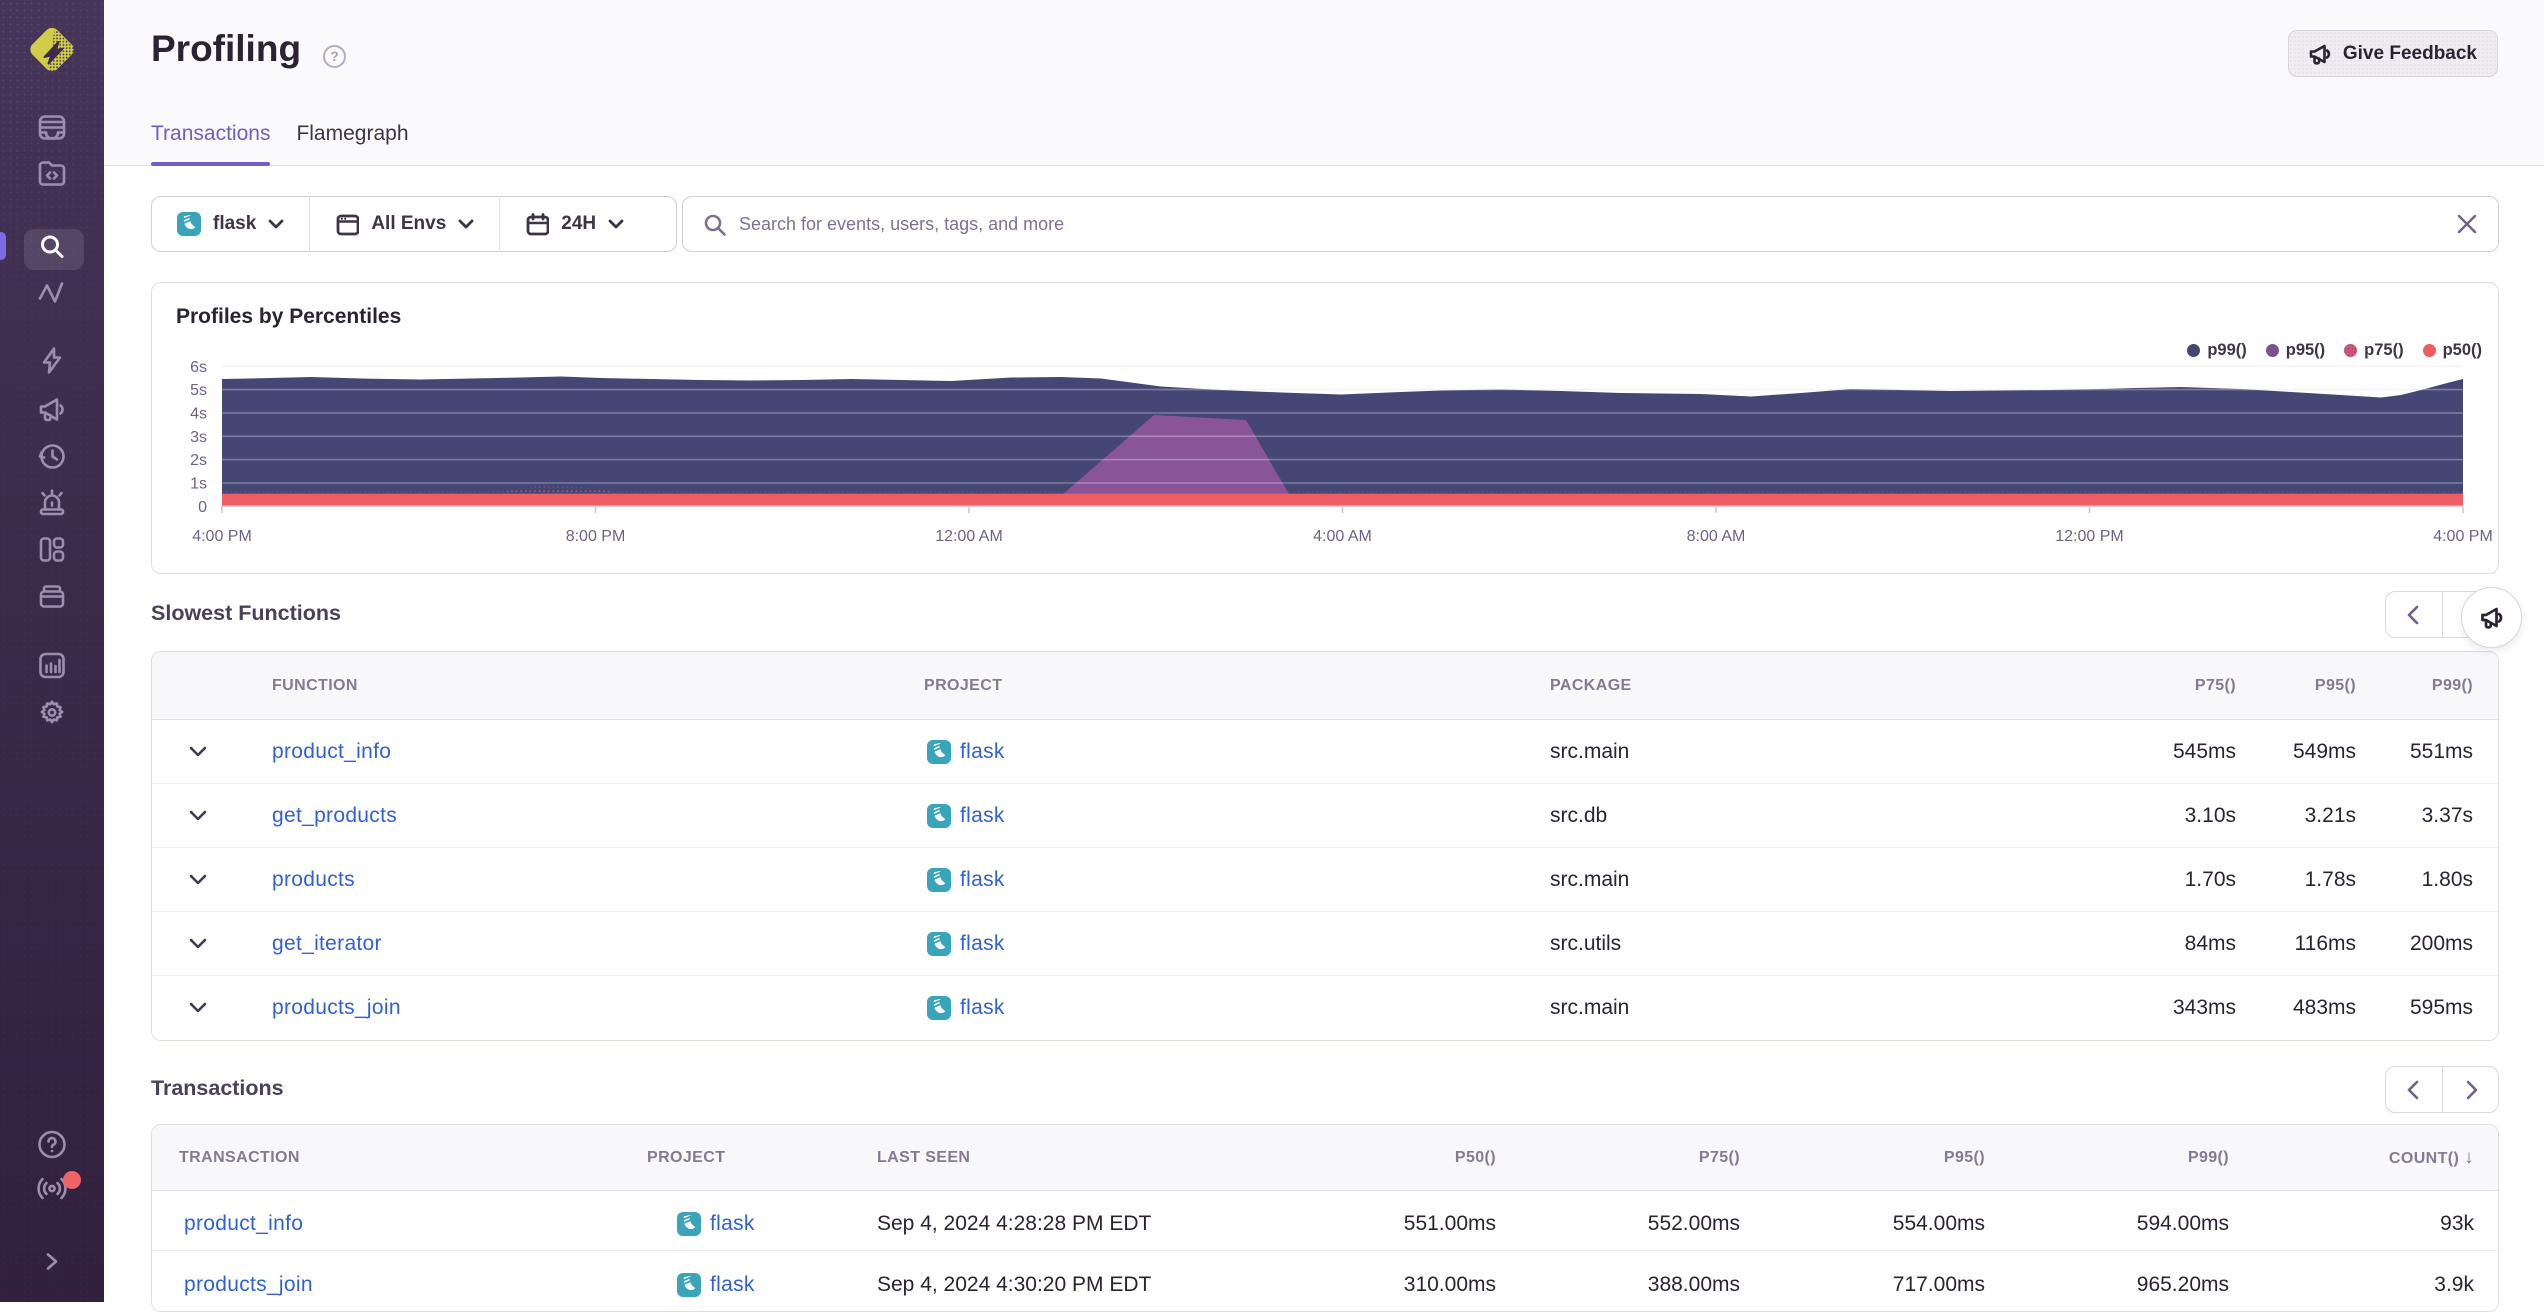 Image resolution: width=2544 pixels, height=1312 pixels. Describe the element at coordinates (198, 484) in the screenshot. I see `svg-text: 1s` at that location.